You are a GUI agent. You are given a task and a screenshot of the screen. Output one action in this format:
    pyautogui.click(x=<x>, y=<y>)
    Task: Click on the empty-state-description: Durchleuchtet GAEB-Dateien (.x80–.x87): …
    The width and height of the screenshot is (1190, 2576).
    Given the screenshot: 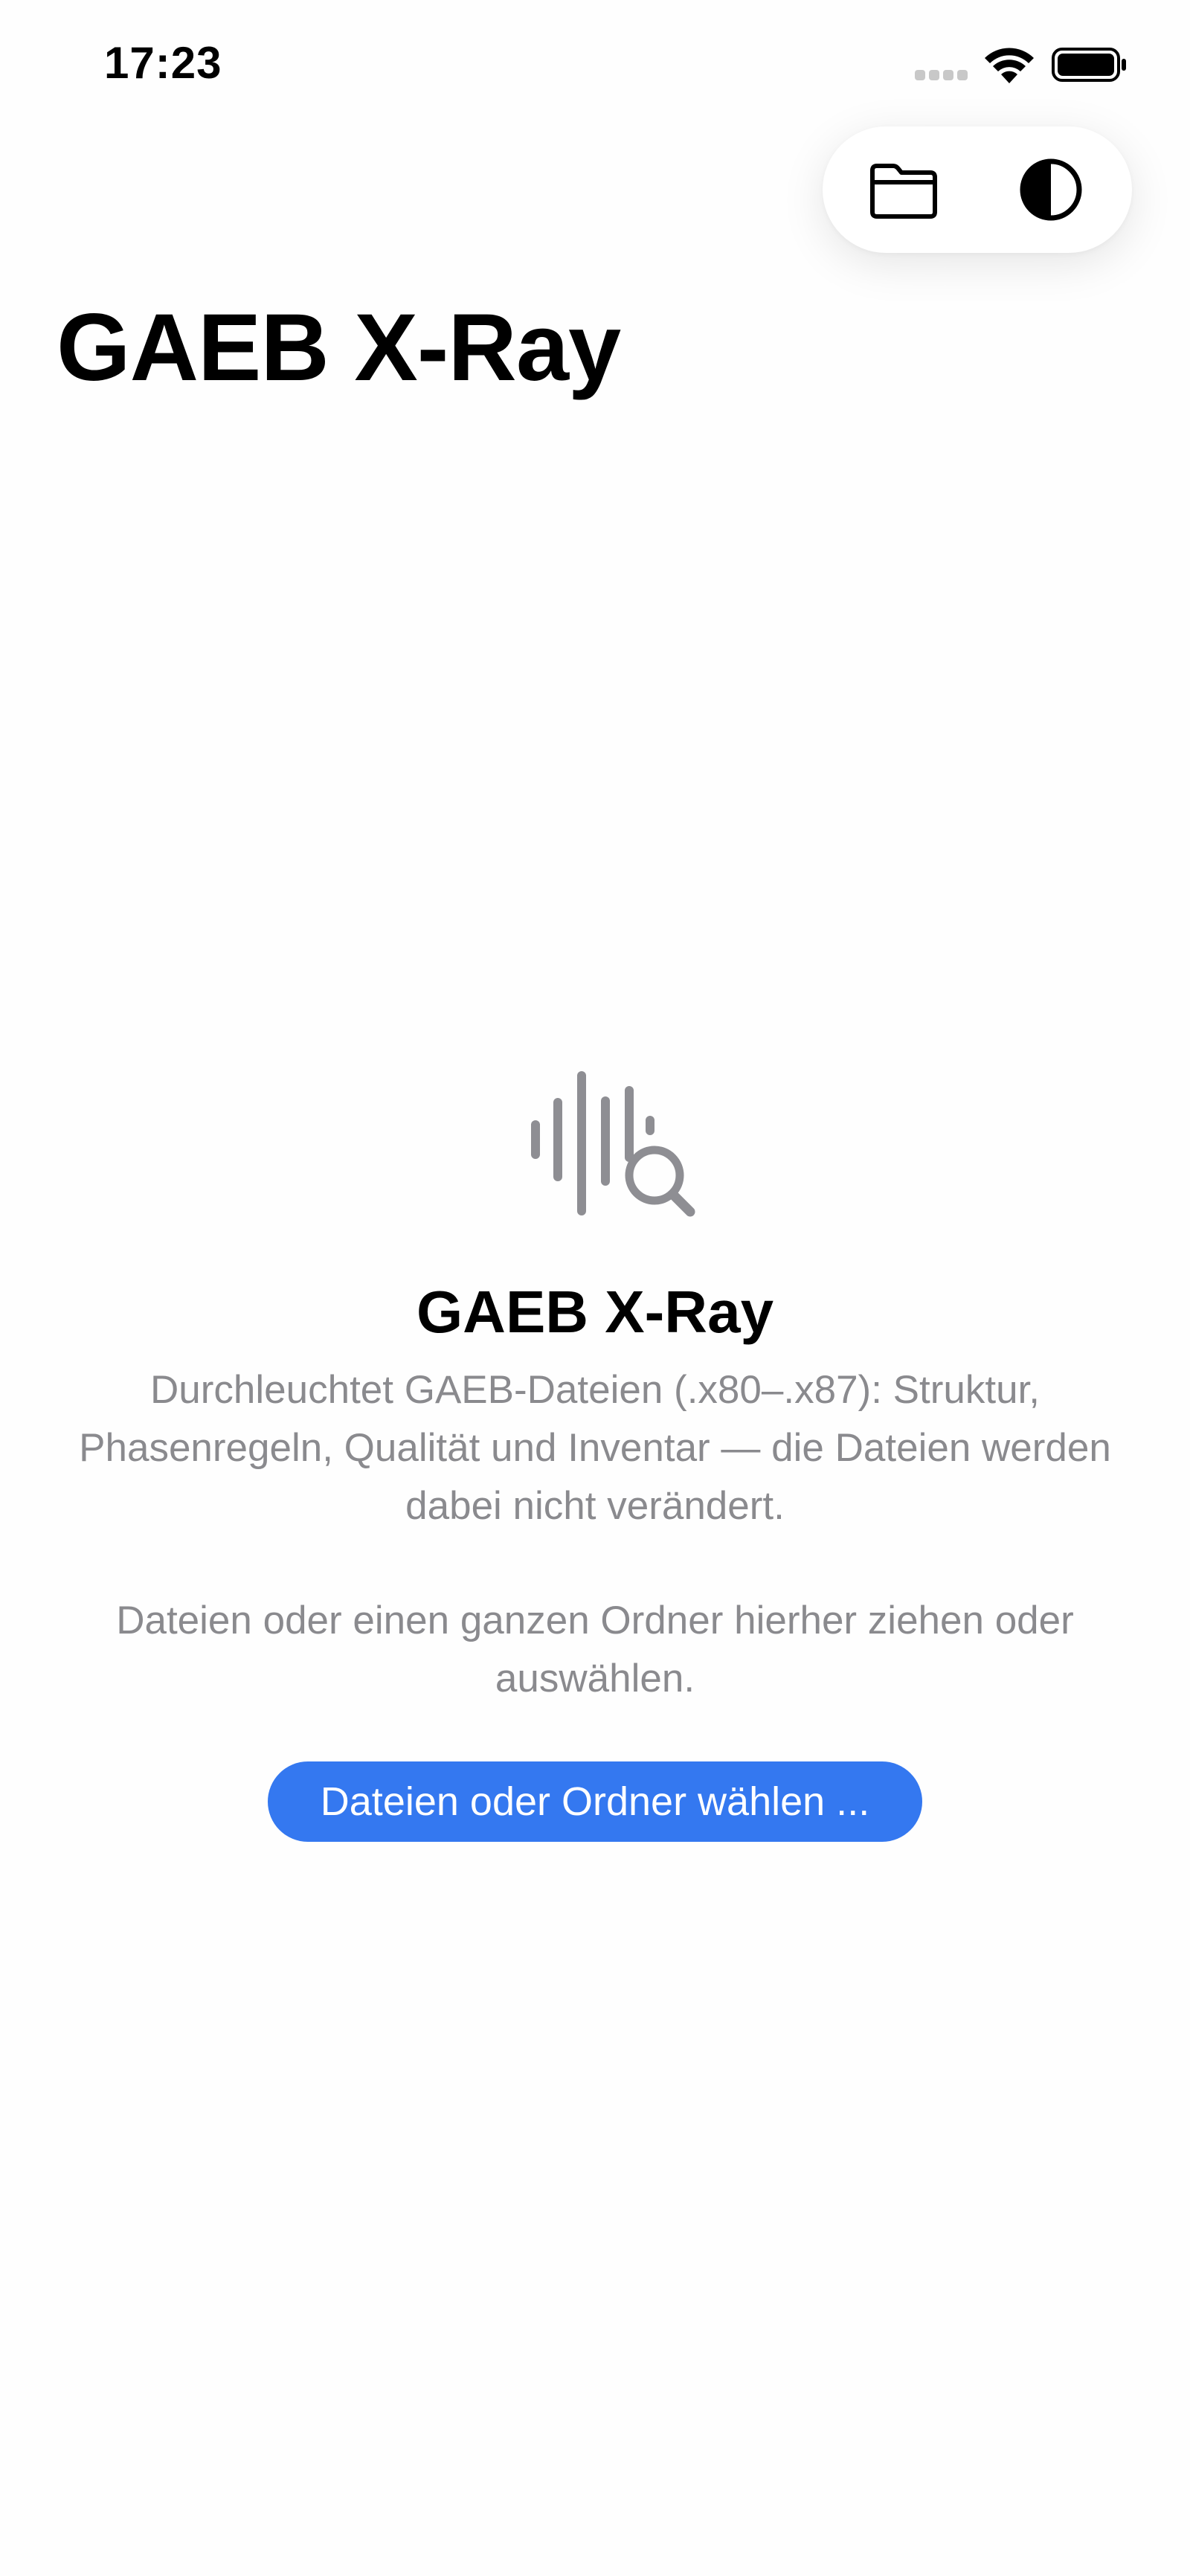 What is the action you would take?
    pyautogui.click(x=595, y=1448)
    